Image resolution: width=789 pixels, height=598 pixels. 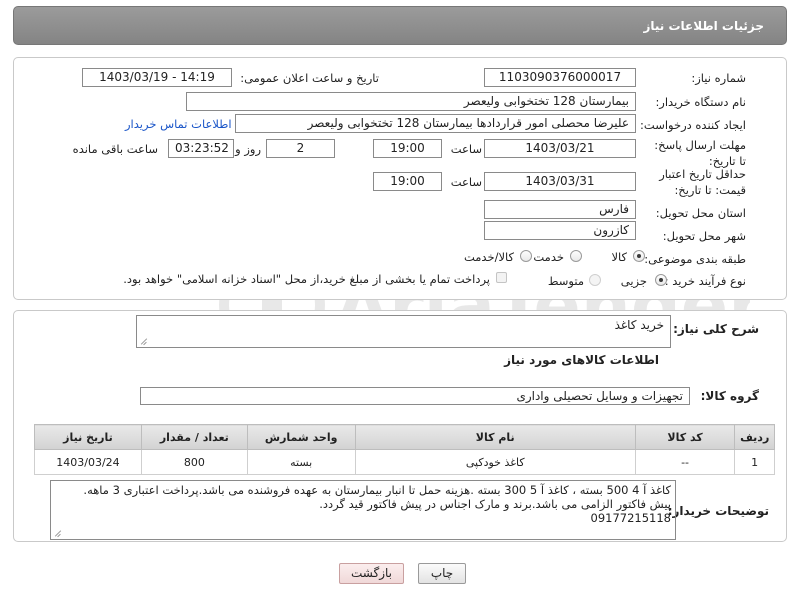 I want to click on delivery-city-label: شهر محل تحویل:, so click(x=704, y=236).